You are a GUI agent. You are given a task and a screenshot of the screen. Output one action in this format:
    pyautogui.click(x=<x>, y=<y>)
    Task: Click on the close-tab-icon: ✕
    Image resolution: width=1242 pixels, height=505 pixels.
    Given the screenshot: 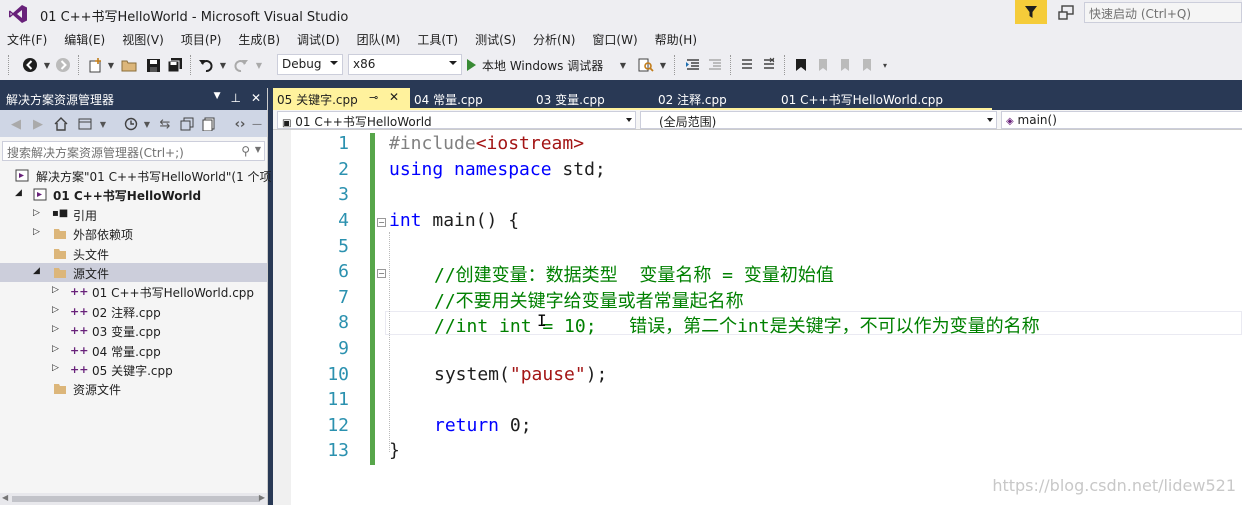 What is the action you would take?
    pyautogui.click(x=394, y=97)
    